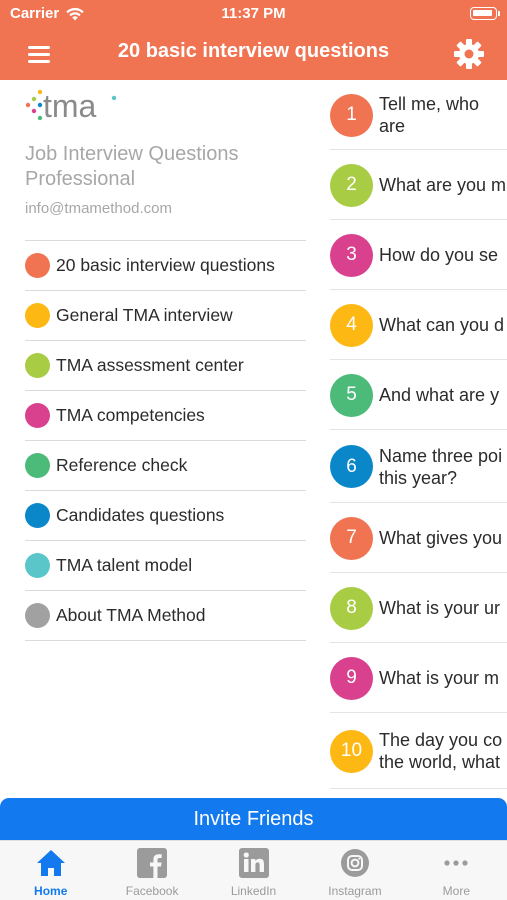 This screenshot has width=507, height=900. I want to click on drawer-menu-item: General TMA interview, so click(165, 316).